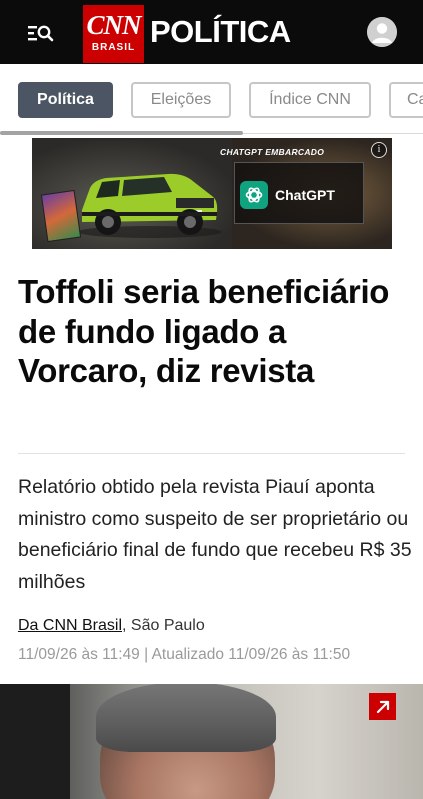 Image resolution: width=423 pixels, height=799 pixels. What do you see at coordinates (406, 100) in the screenshot?
I see `tab-partial: Ca` at bounding box center [406, 100].